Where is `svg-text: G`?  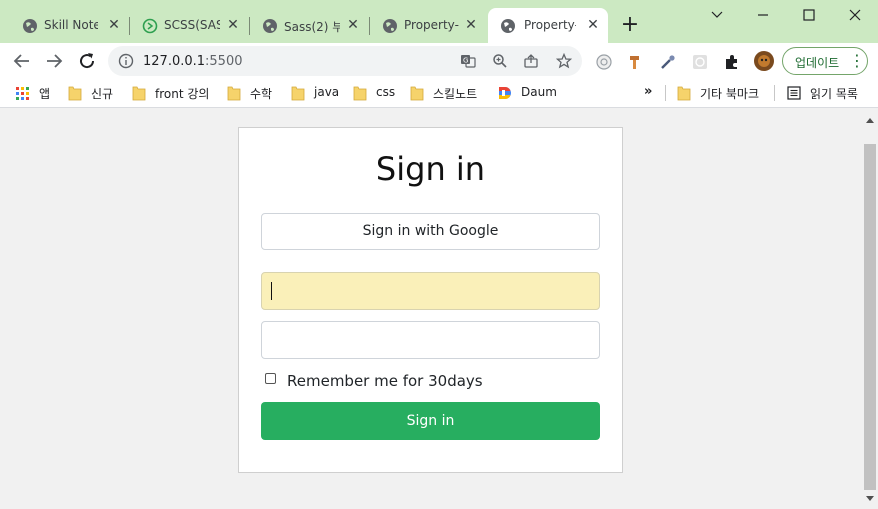 svg-text: G is located at coordinates (465, 61).